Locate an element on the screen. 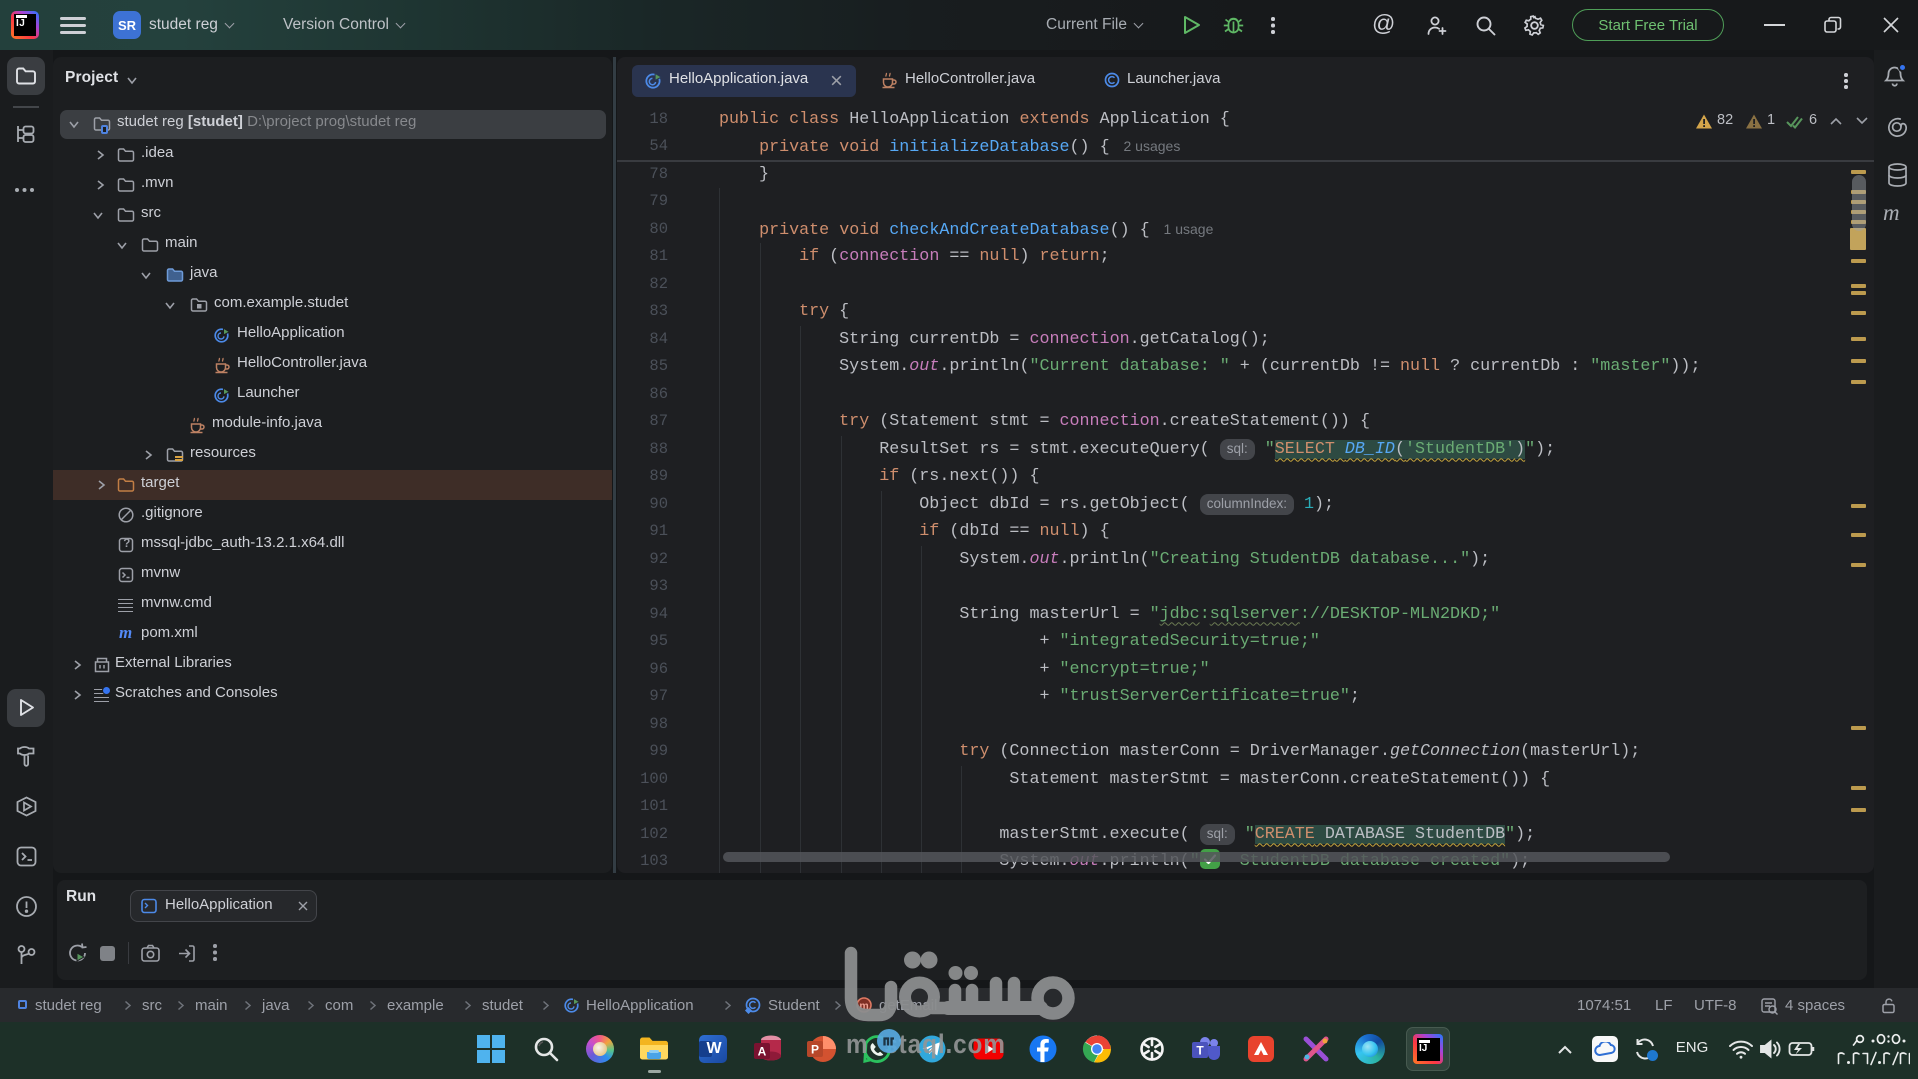 Image resolution: width=1918 pixels, height=1079 pixels. svg-text: T is located at coordinates (1200, 1051).